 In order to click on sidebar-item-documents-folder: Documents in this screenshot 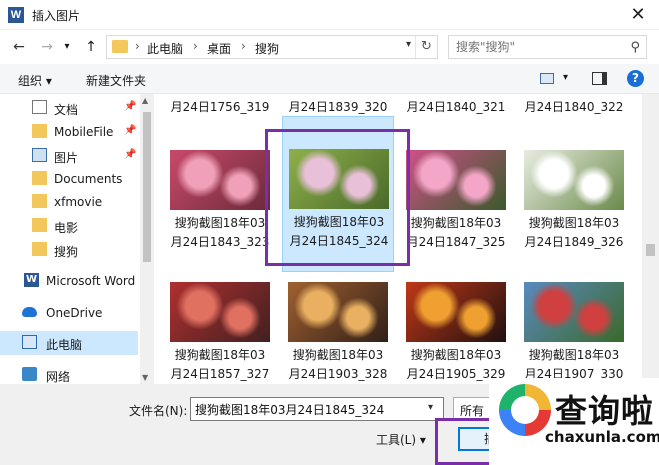, I will do `click(69, 179)`.